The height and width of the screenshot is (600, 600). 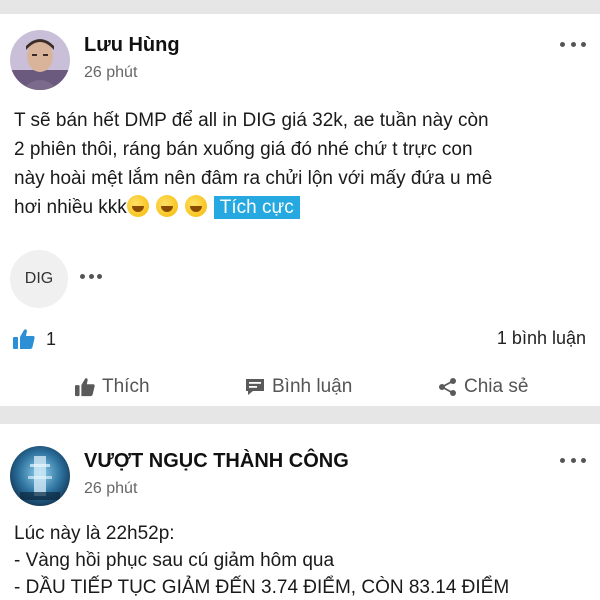 I want to click on thumbs-up-icon, so click(x=85, y=387).